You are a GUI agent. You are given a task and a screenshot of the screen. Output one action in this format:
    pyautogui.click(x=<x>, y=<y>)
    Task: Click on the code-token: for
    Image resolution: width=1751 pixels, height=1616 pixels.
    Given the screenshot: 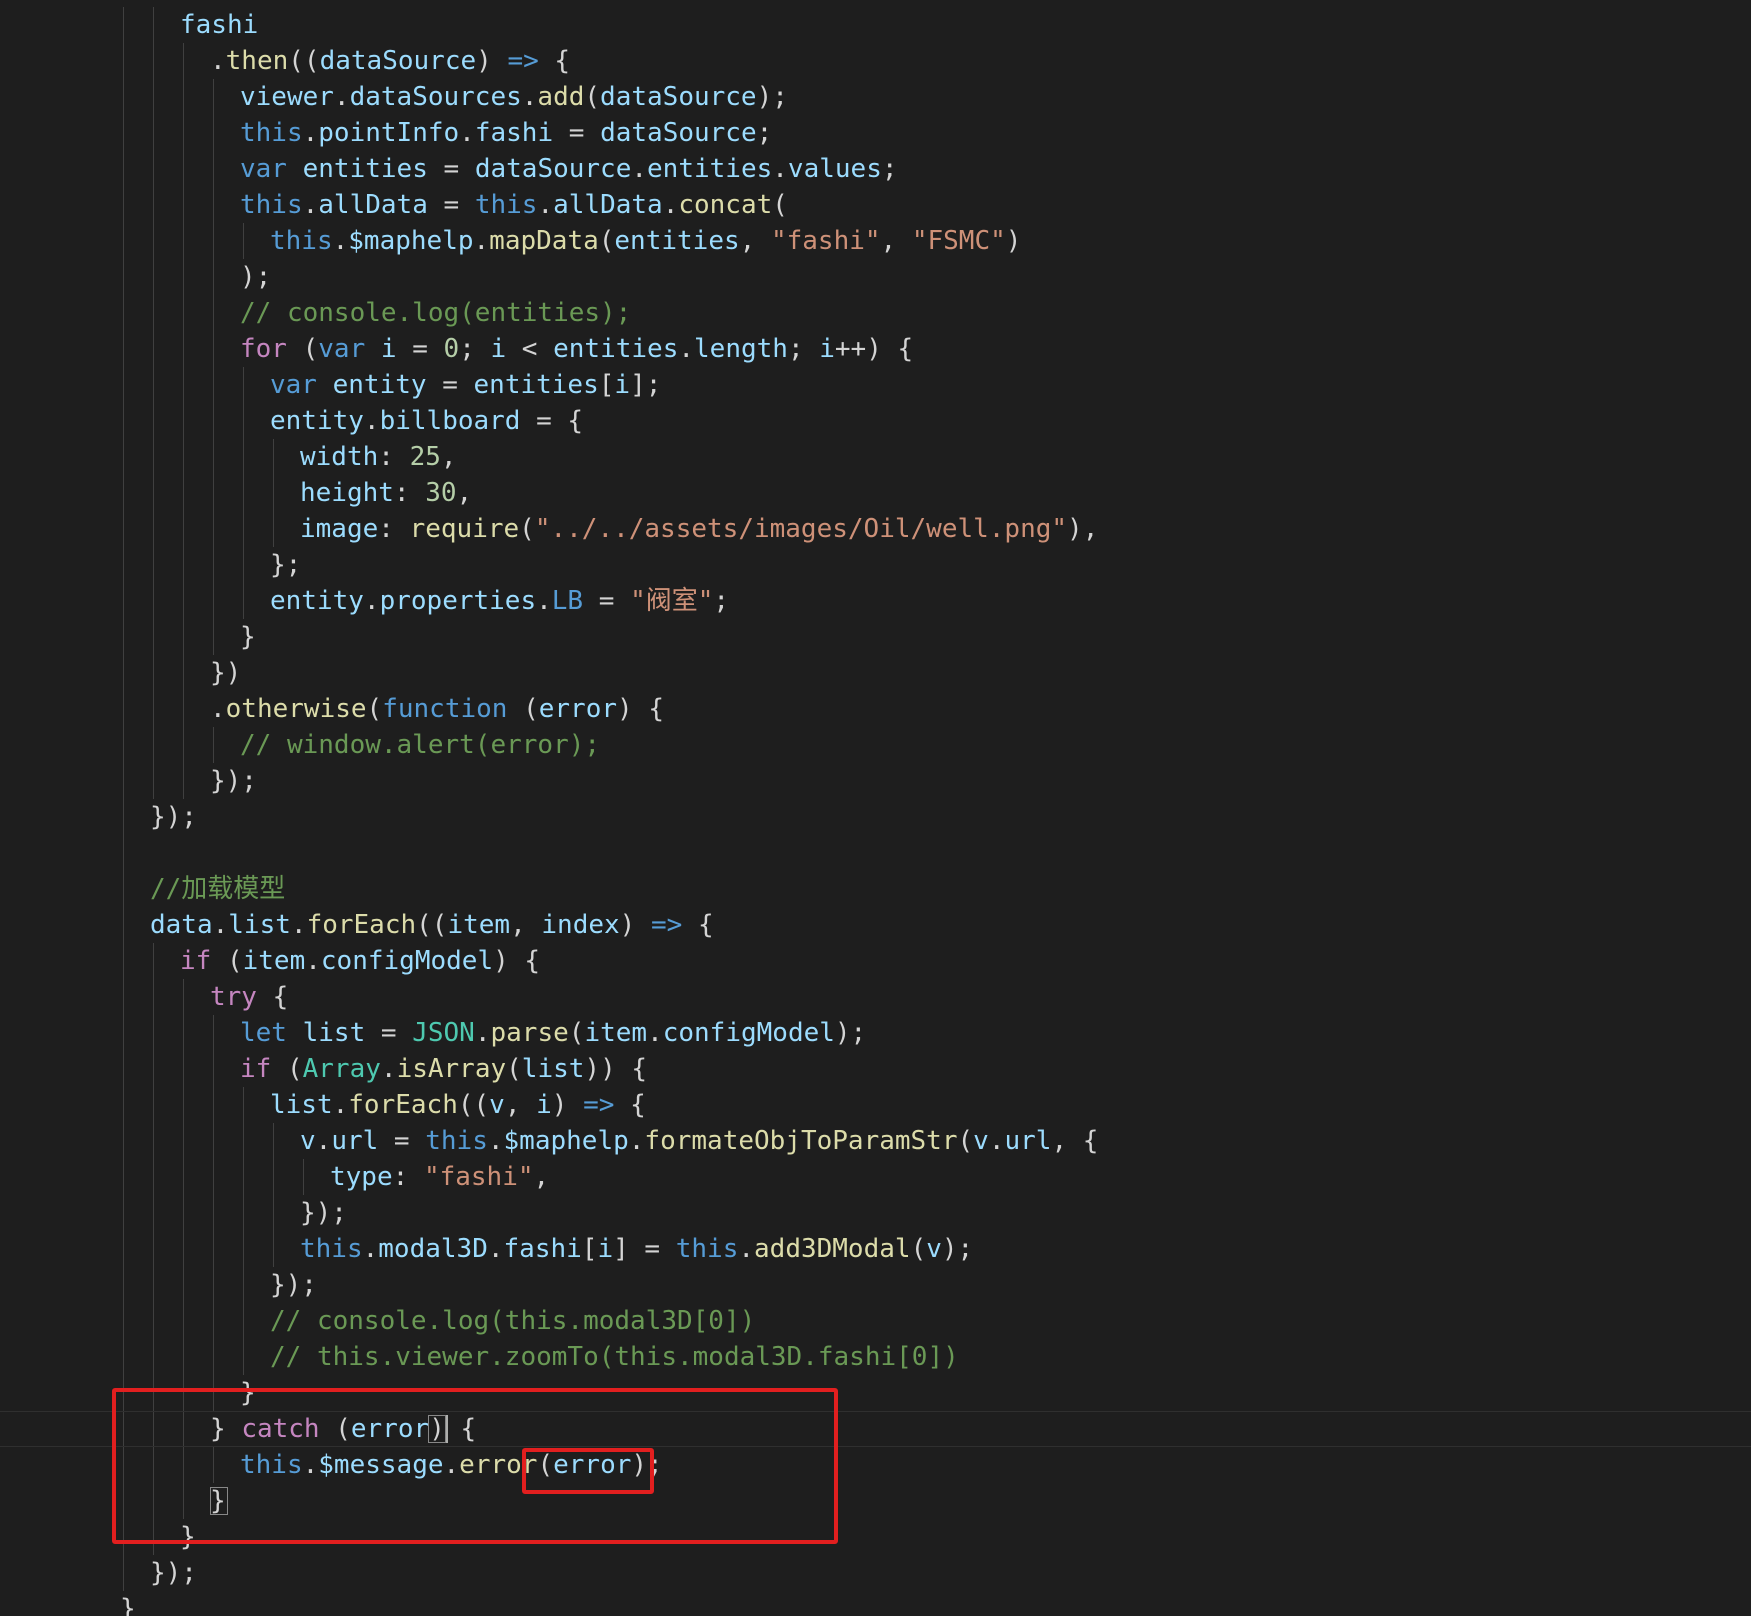 What is the action you would take?
    pyautogui.click(x=263, y=349)
    